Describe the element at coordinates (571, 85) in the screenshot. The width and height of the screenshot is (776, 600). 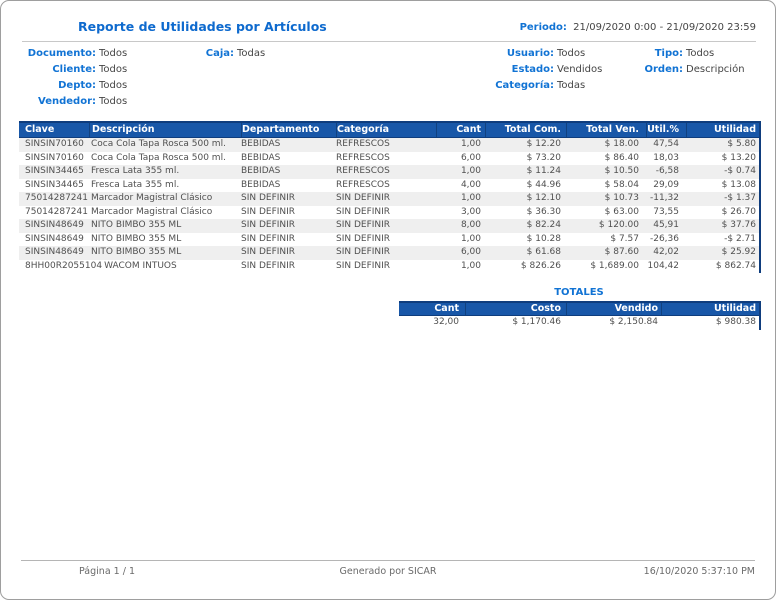
I see `filter-categoria-value: Todas` at that location.